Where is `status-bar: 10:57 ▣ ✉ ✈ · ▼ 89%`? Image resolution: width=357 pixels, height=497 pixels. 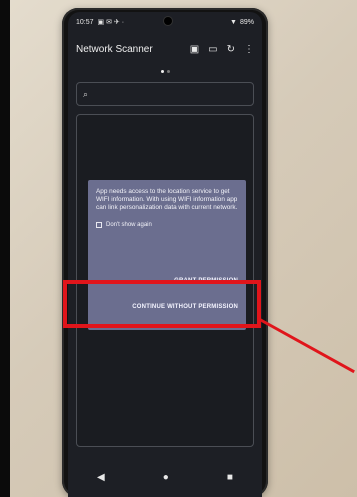
status-bar: 10:57 ▣ ✉ ✈ · ▼ 89% is located at coordinates (165, 22).